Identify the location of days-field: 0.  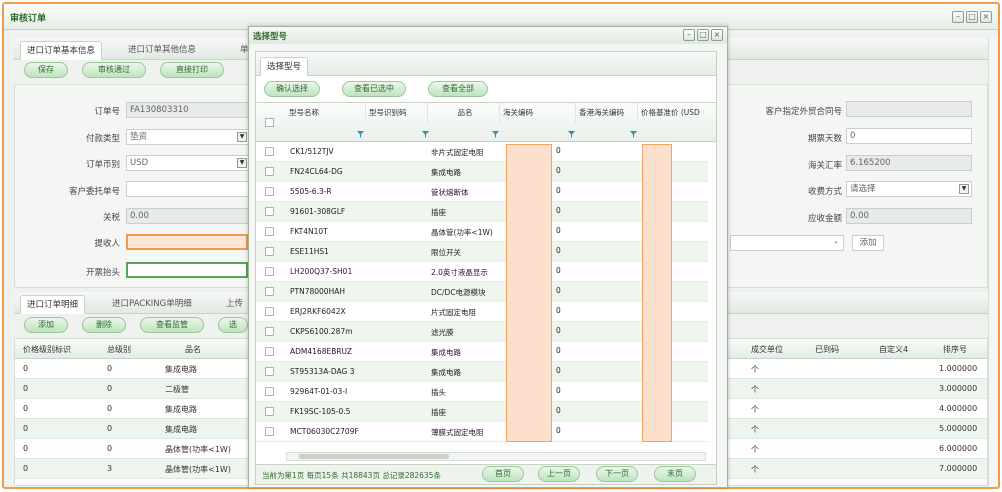
(909, 136).